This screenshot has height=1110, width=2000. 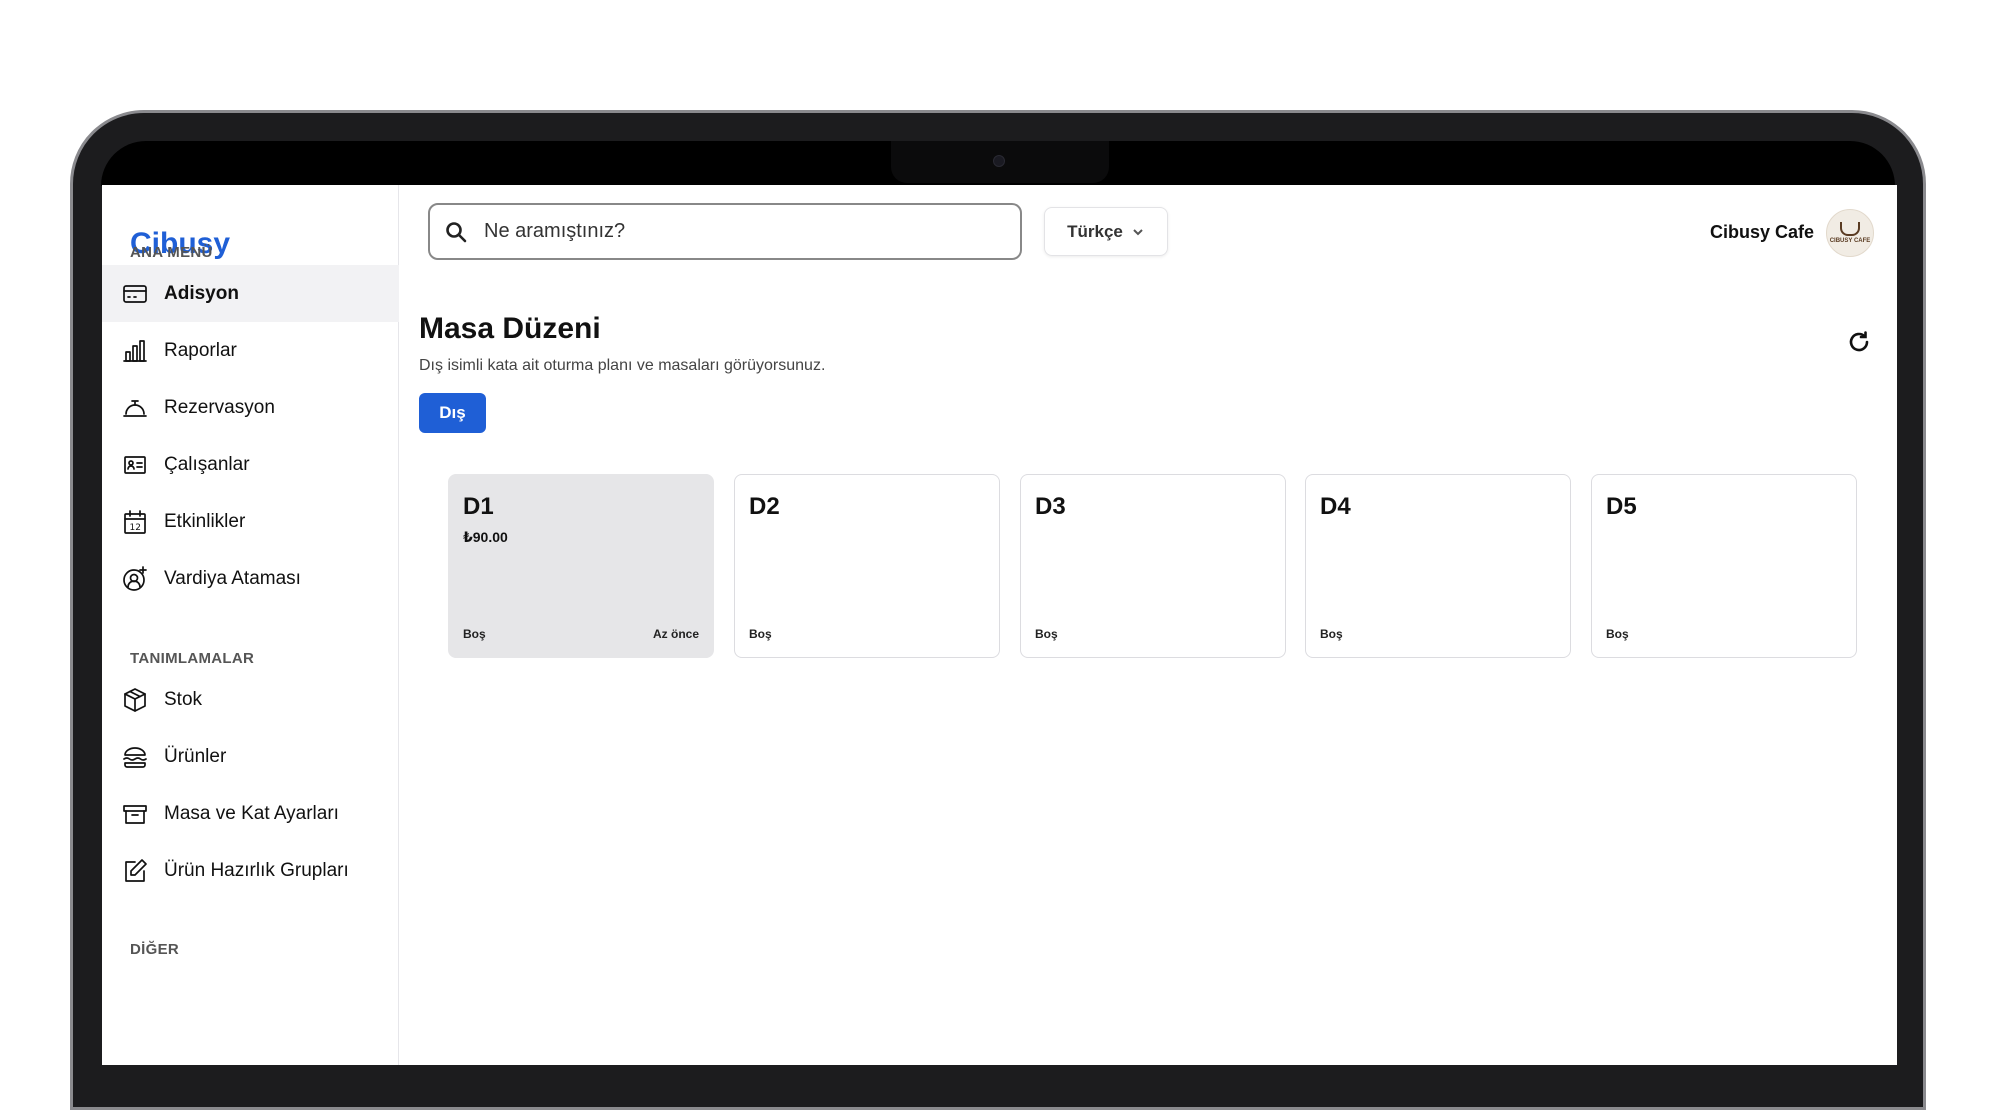 What do you see at coordinates (1762, 232) in the screenshot?
I see `user-name: Cibusy Cafe` at bounding box center [1762, 232].